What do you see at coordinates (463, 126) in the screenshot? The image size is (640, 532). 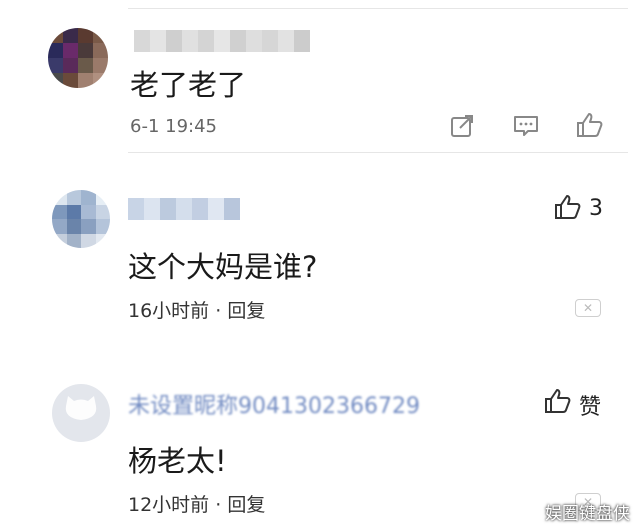 I see `share-icon` at bounding box center [463, 126].